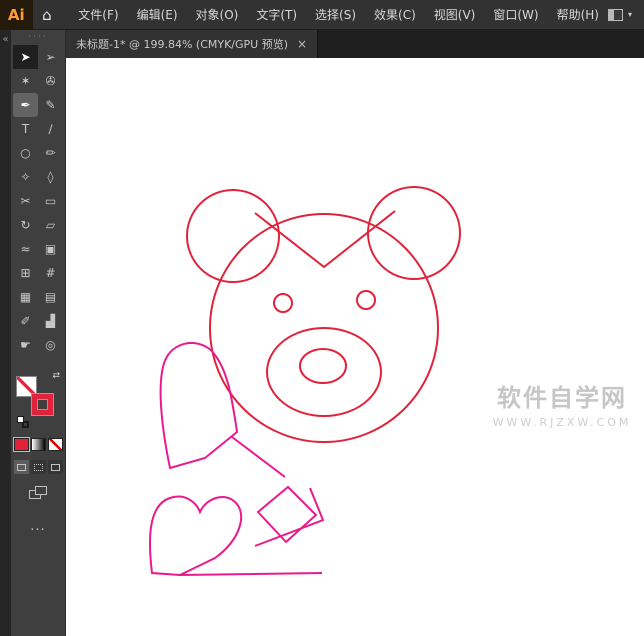 The width and height of the screenshot is (644, 636). Describe the element at coordinates (629, 14) in the screenshot. I see `chevron-down-icon: ▾` at that location.